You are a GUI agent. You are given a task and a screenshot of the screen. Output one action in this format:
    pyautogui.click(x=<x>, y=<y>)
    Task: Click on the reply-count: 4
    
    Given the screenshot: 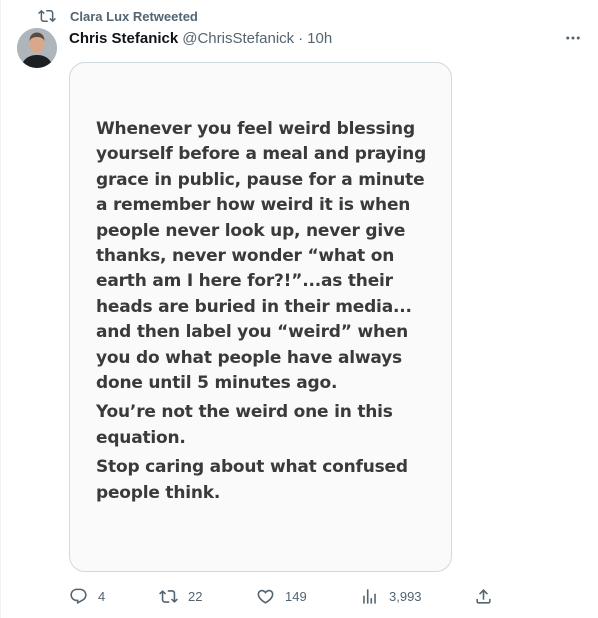 What is the action you would take?
    pyautogui.click(x=102, y=596)
    